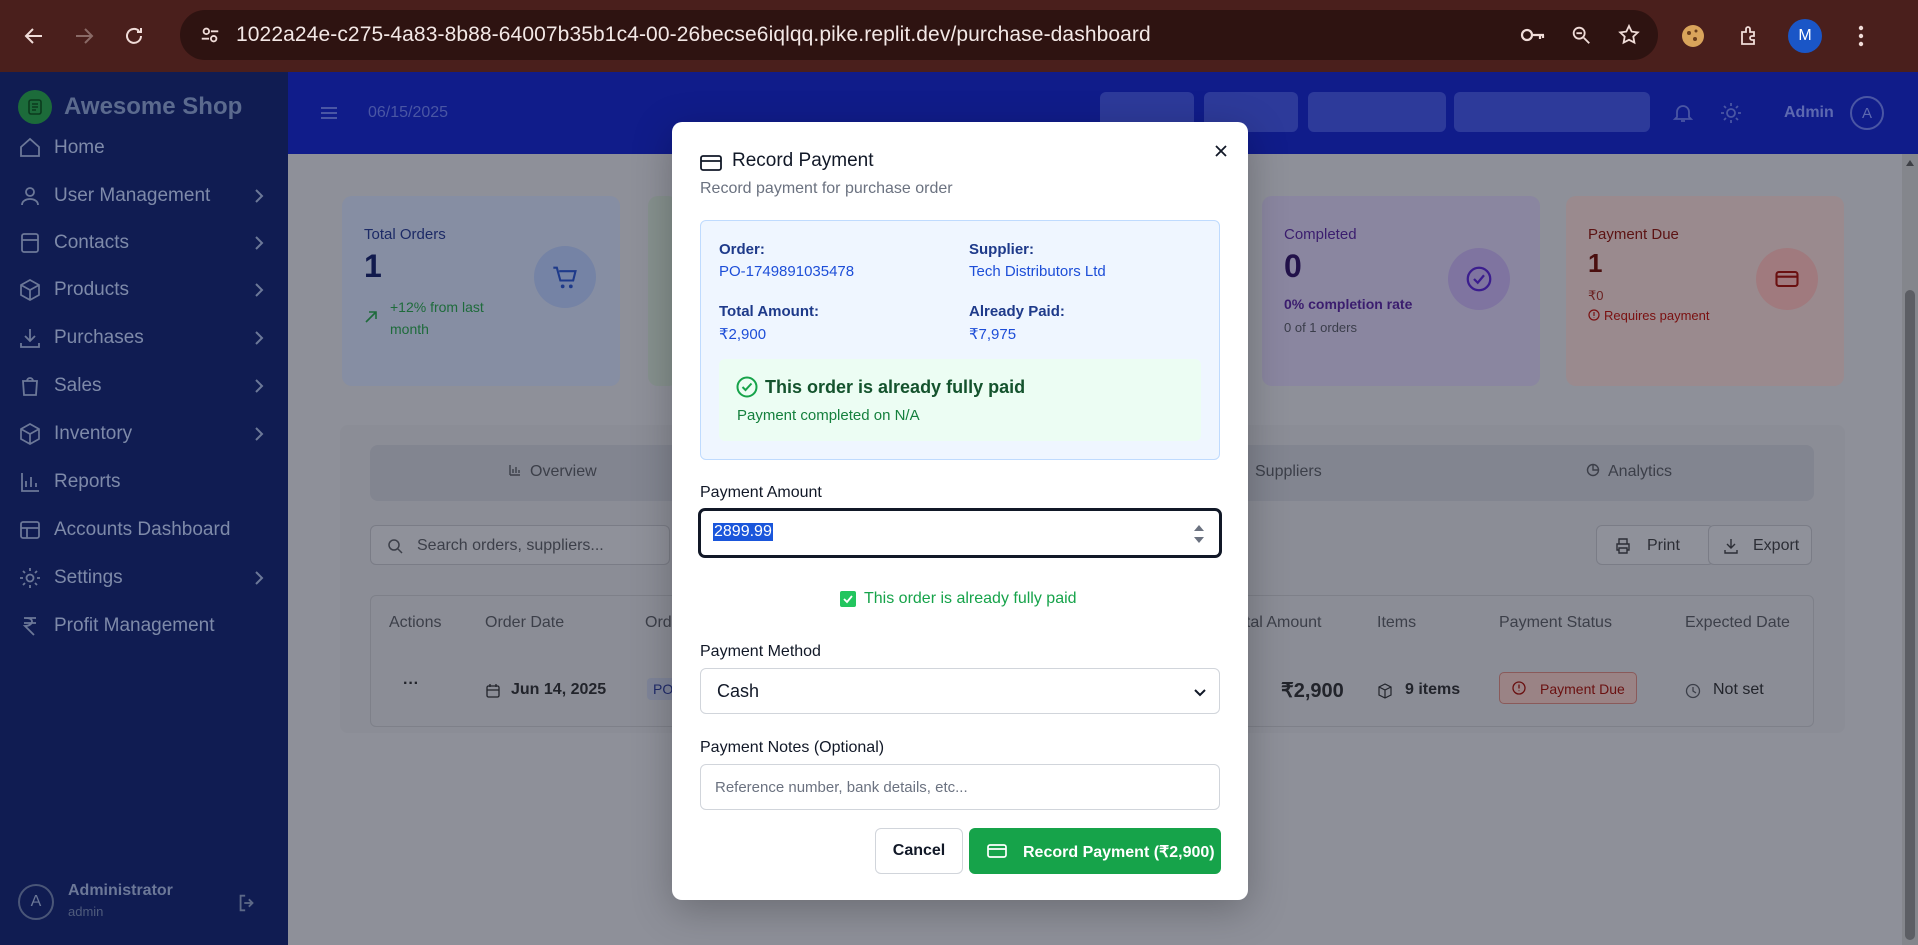  I want to click on sidebar-item-inventory: Inventory, so click(144, 434).